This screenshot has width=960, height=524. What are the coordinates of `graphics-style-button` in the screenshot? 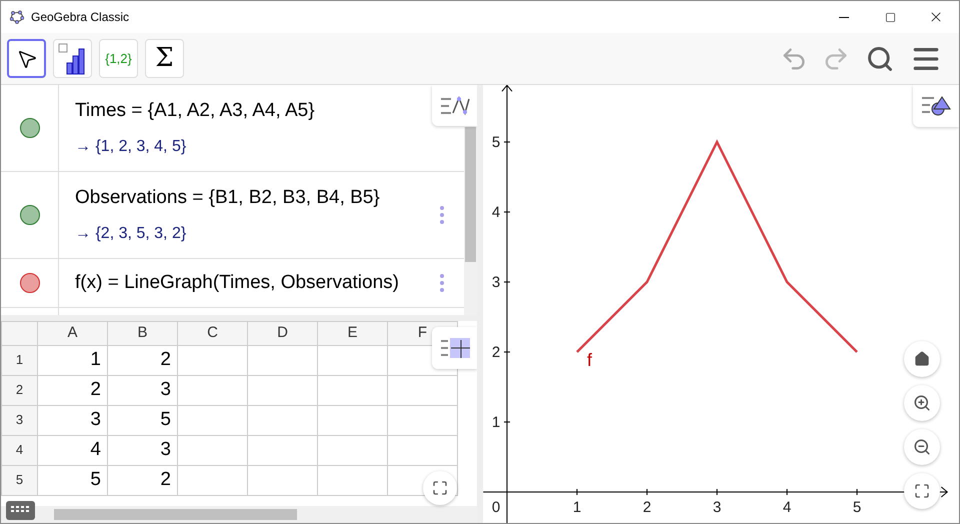 It's located at (936, 106).